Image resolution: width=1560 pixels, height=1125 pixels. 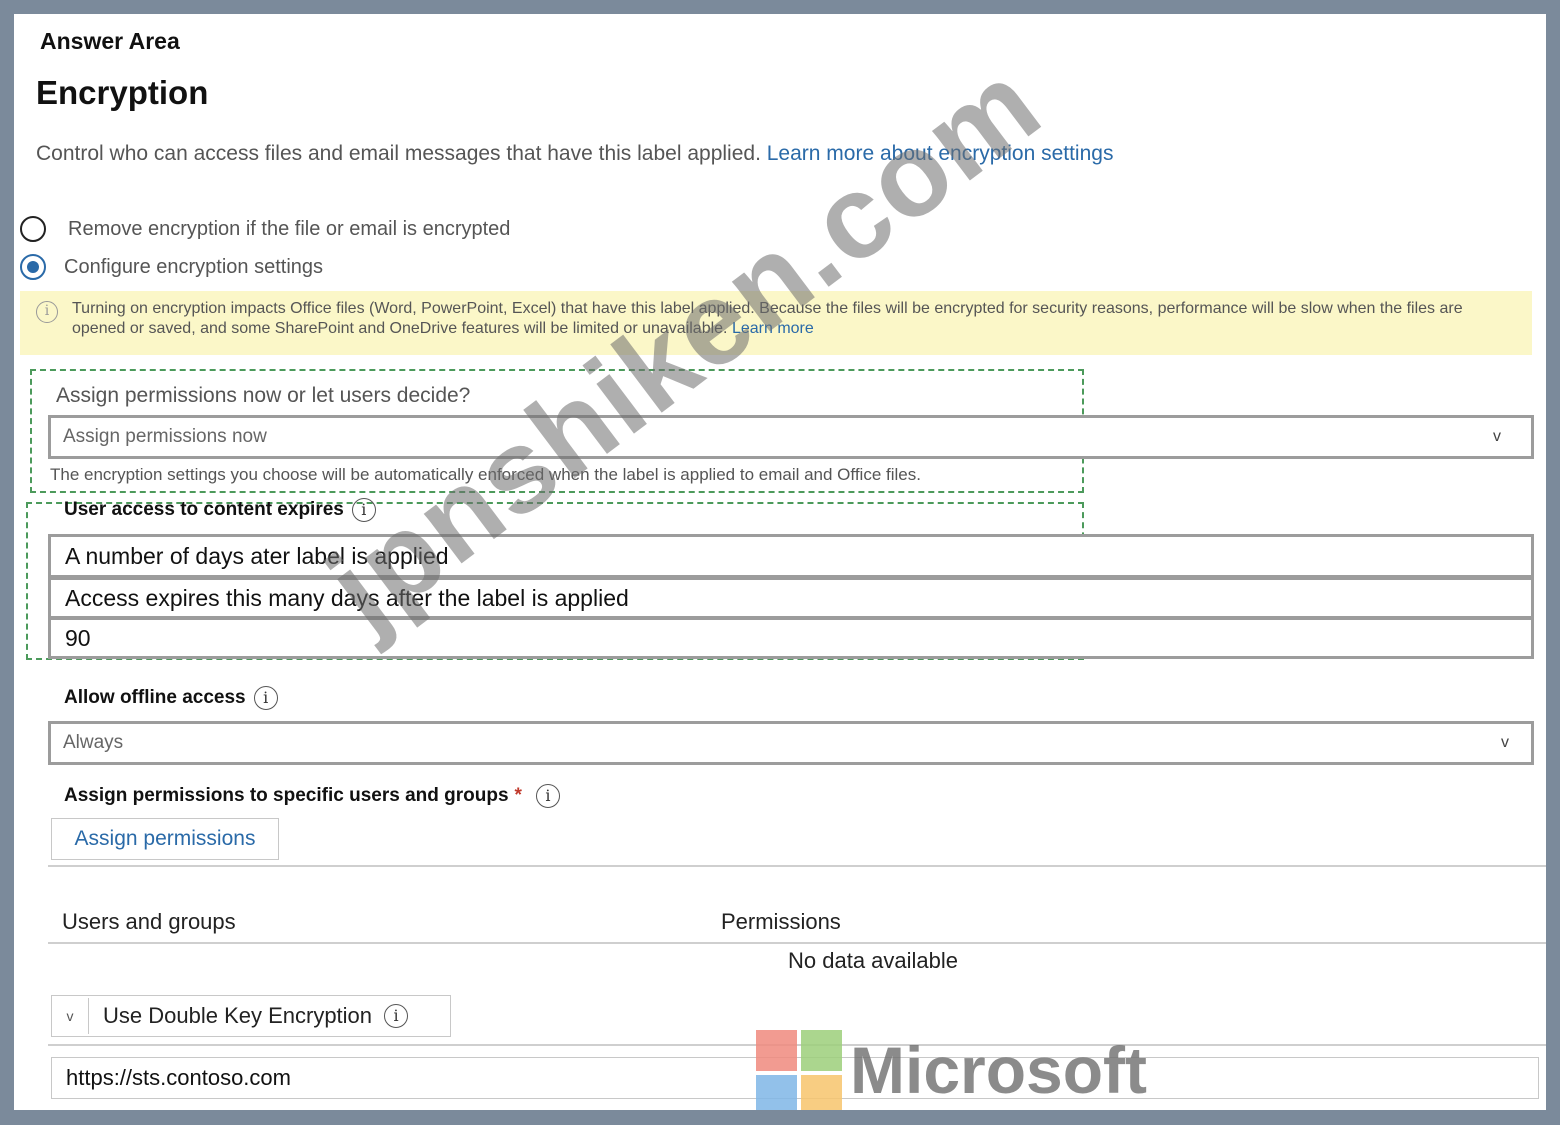 I want to click on microsoft-logo-icon, so click(x=799, y=1070).